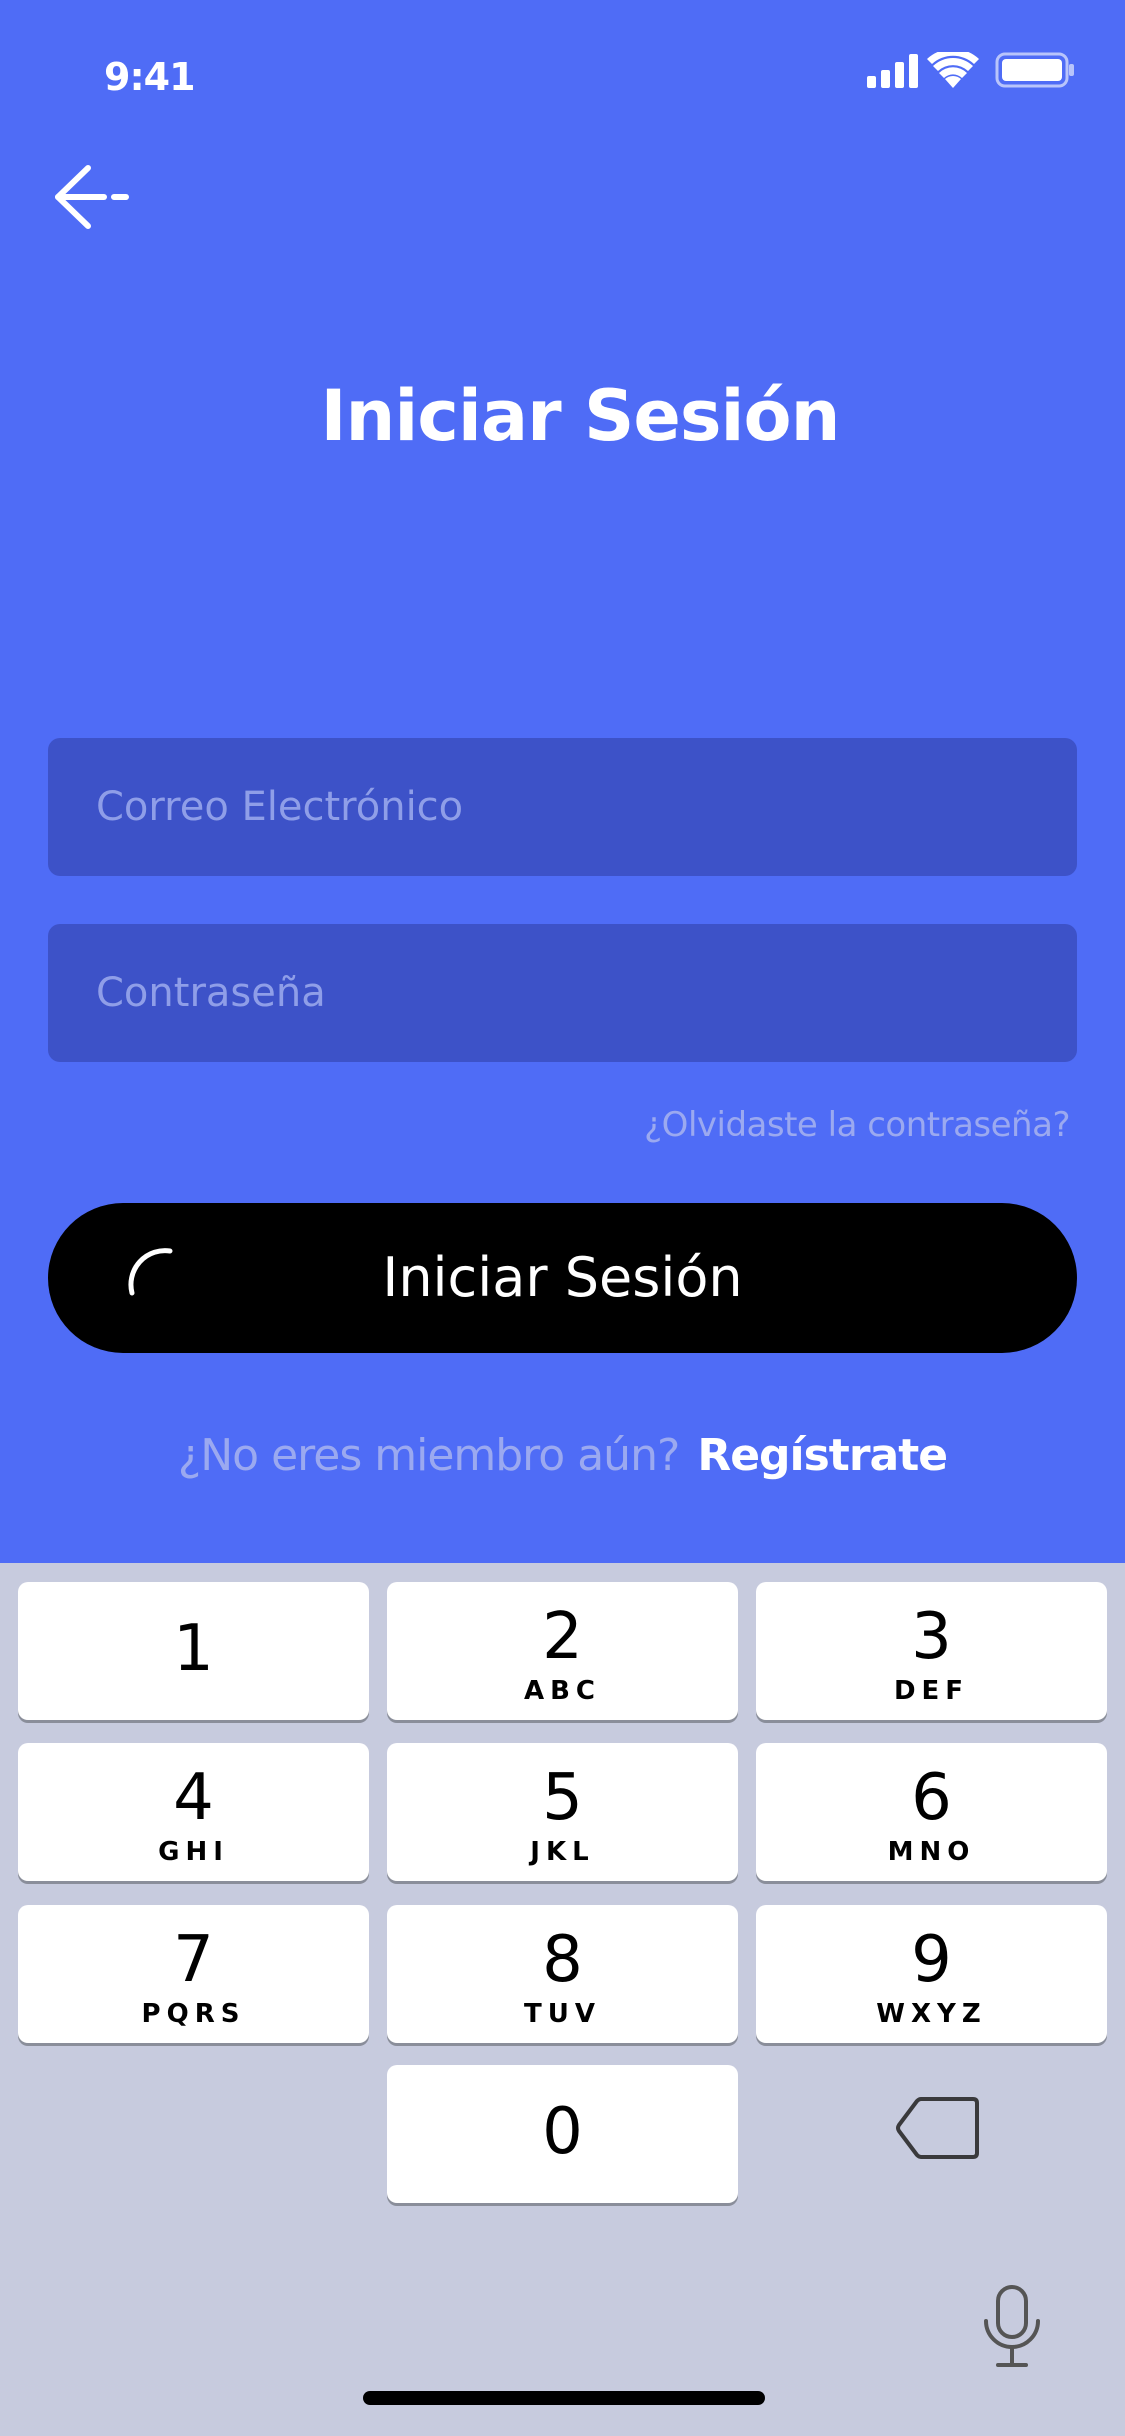 This screenshot has width=1125, height=2436. Describe the element at coordinates (931, 1691) in the screenshot. I see `key-letters: DEF` at that location.